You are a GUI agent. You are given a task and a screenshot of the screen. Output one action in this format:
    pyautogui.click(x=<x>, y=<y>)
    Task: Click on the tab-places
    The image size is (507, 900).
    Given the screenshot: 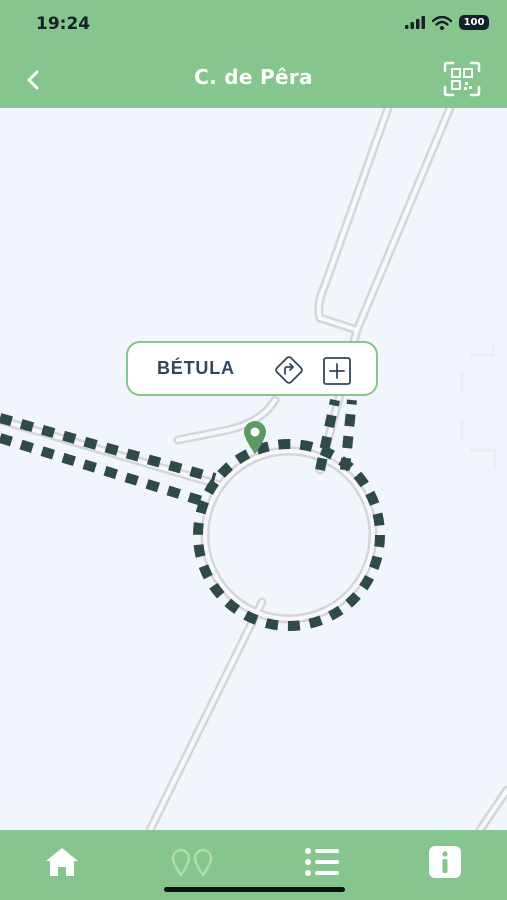 What is the action you would take?
    pyautogui.click(x=191, y=862)
    